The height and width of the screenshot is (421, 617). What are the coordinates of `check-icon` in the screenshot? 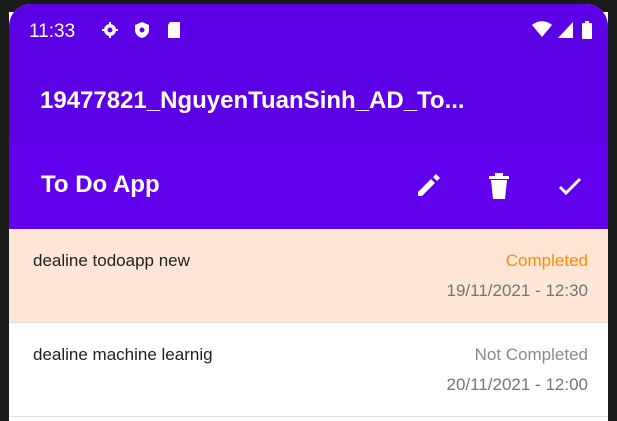 It's located at (570, 186).